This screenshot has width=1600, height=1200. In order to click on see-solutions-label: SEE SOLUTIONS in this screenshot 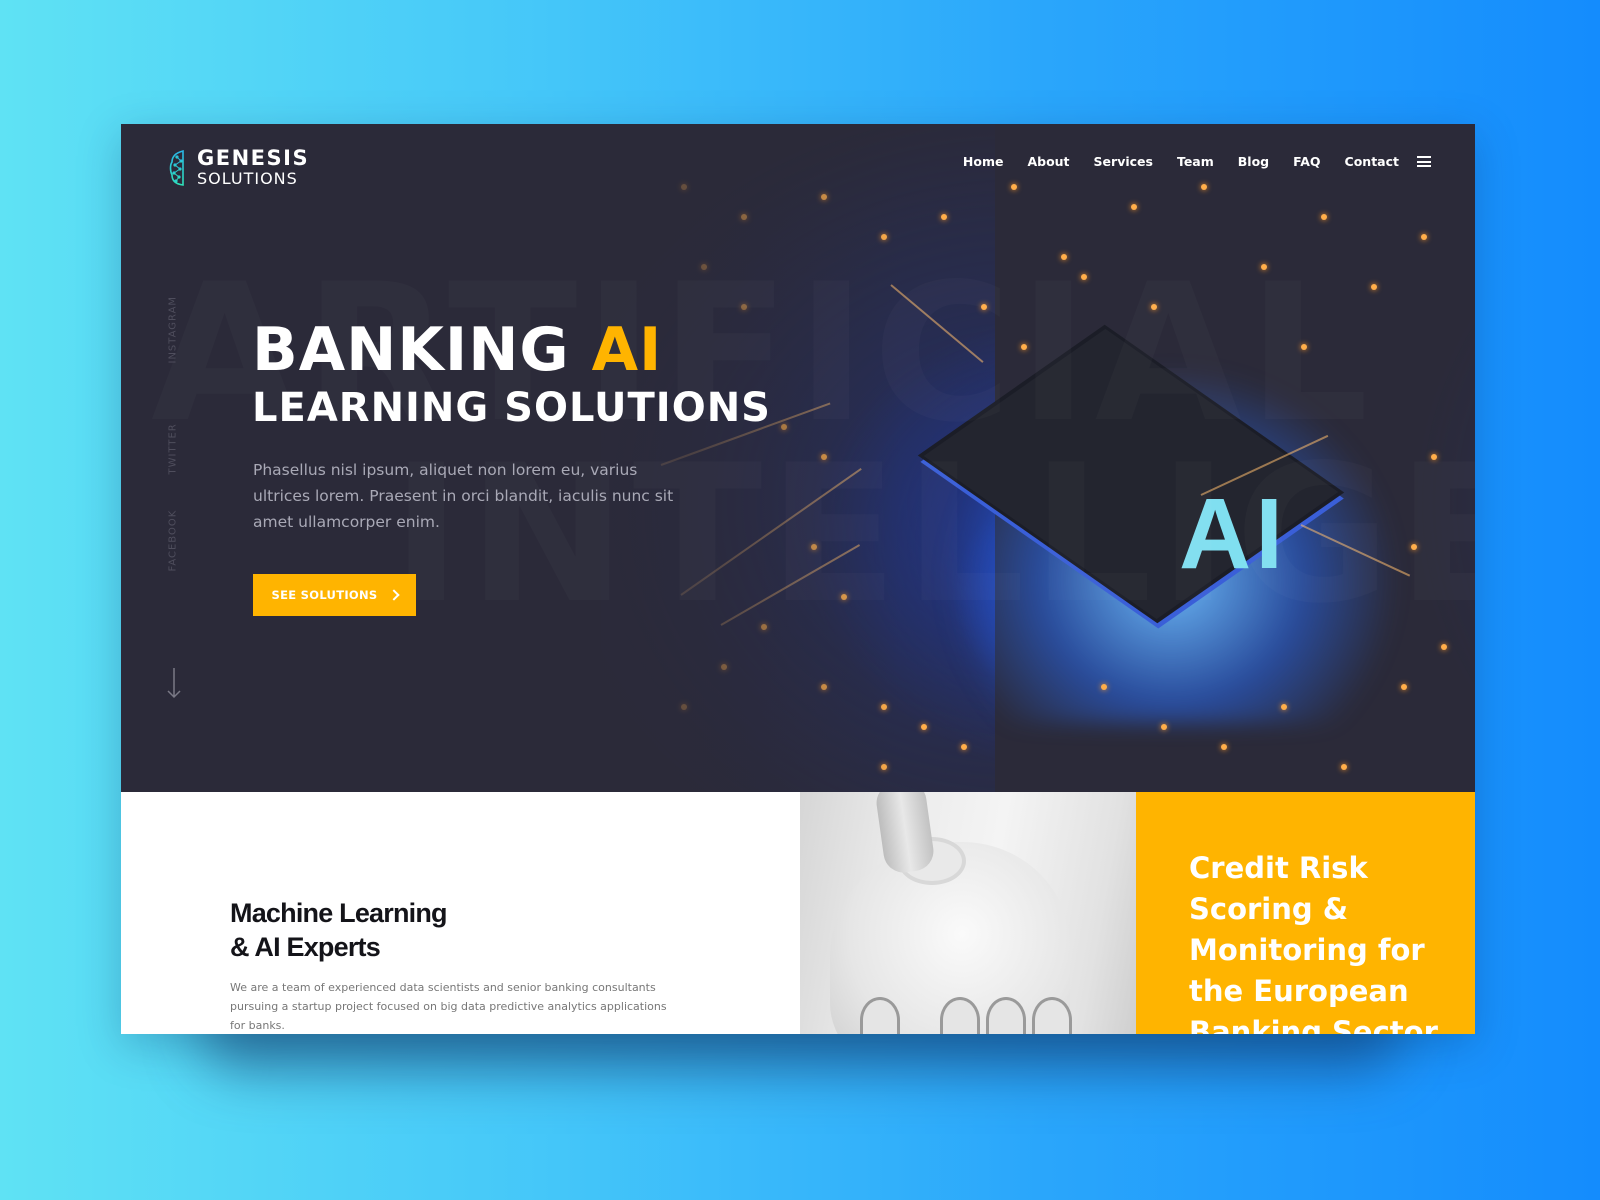, I will do `click(324, 595)`.